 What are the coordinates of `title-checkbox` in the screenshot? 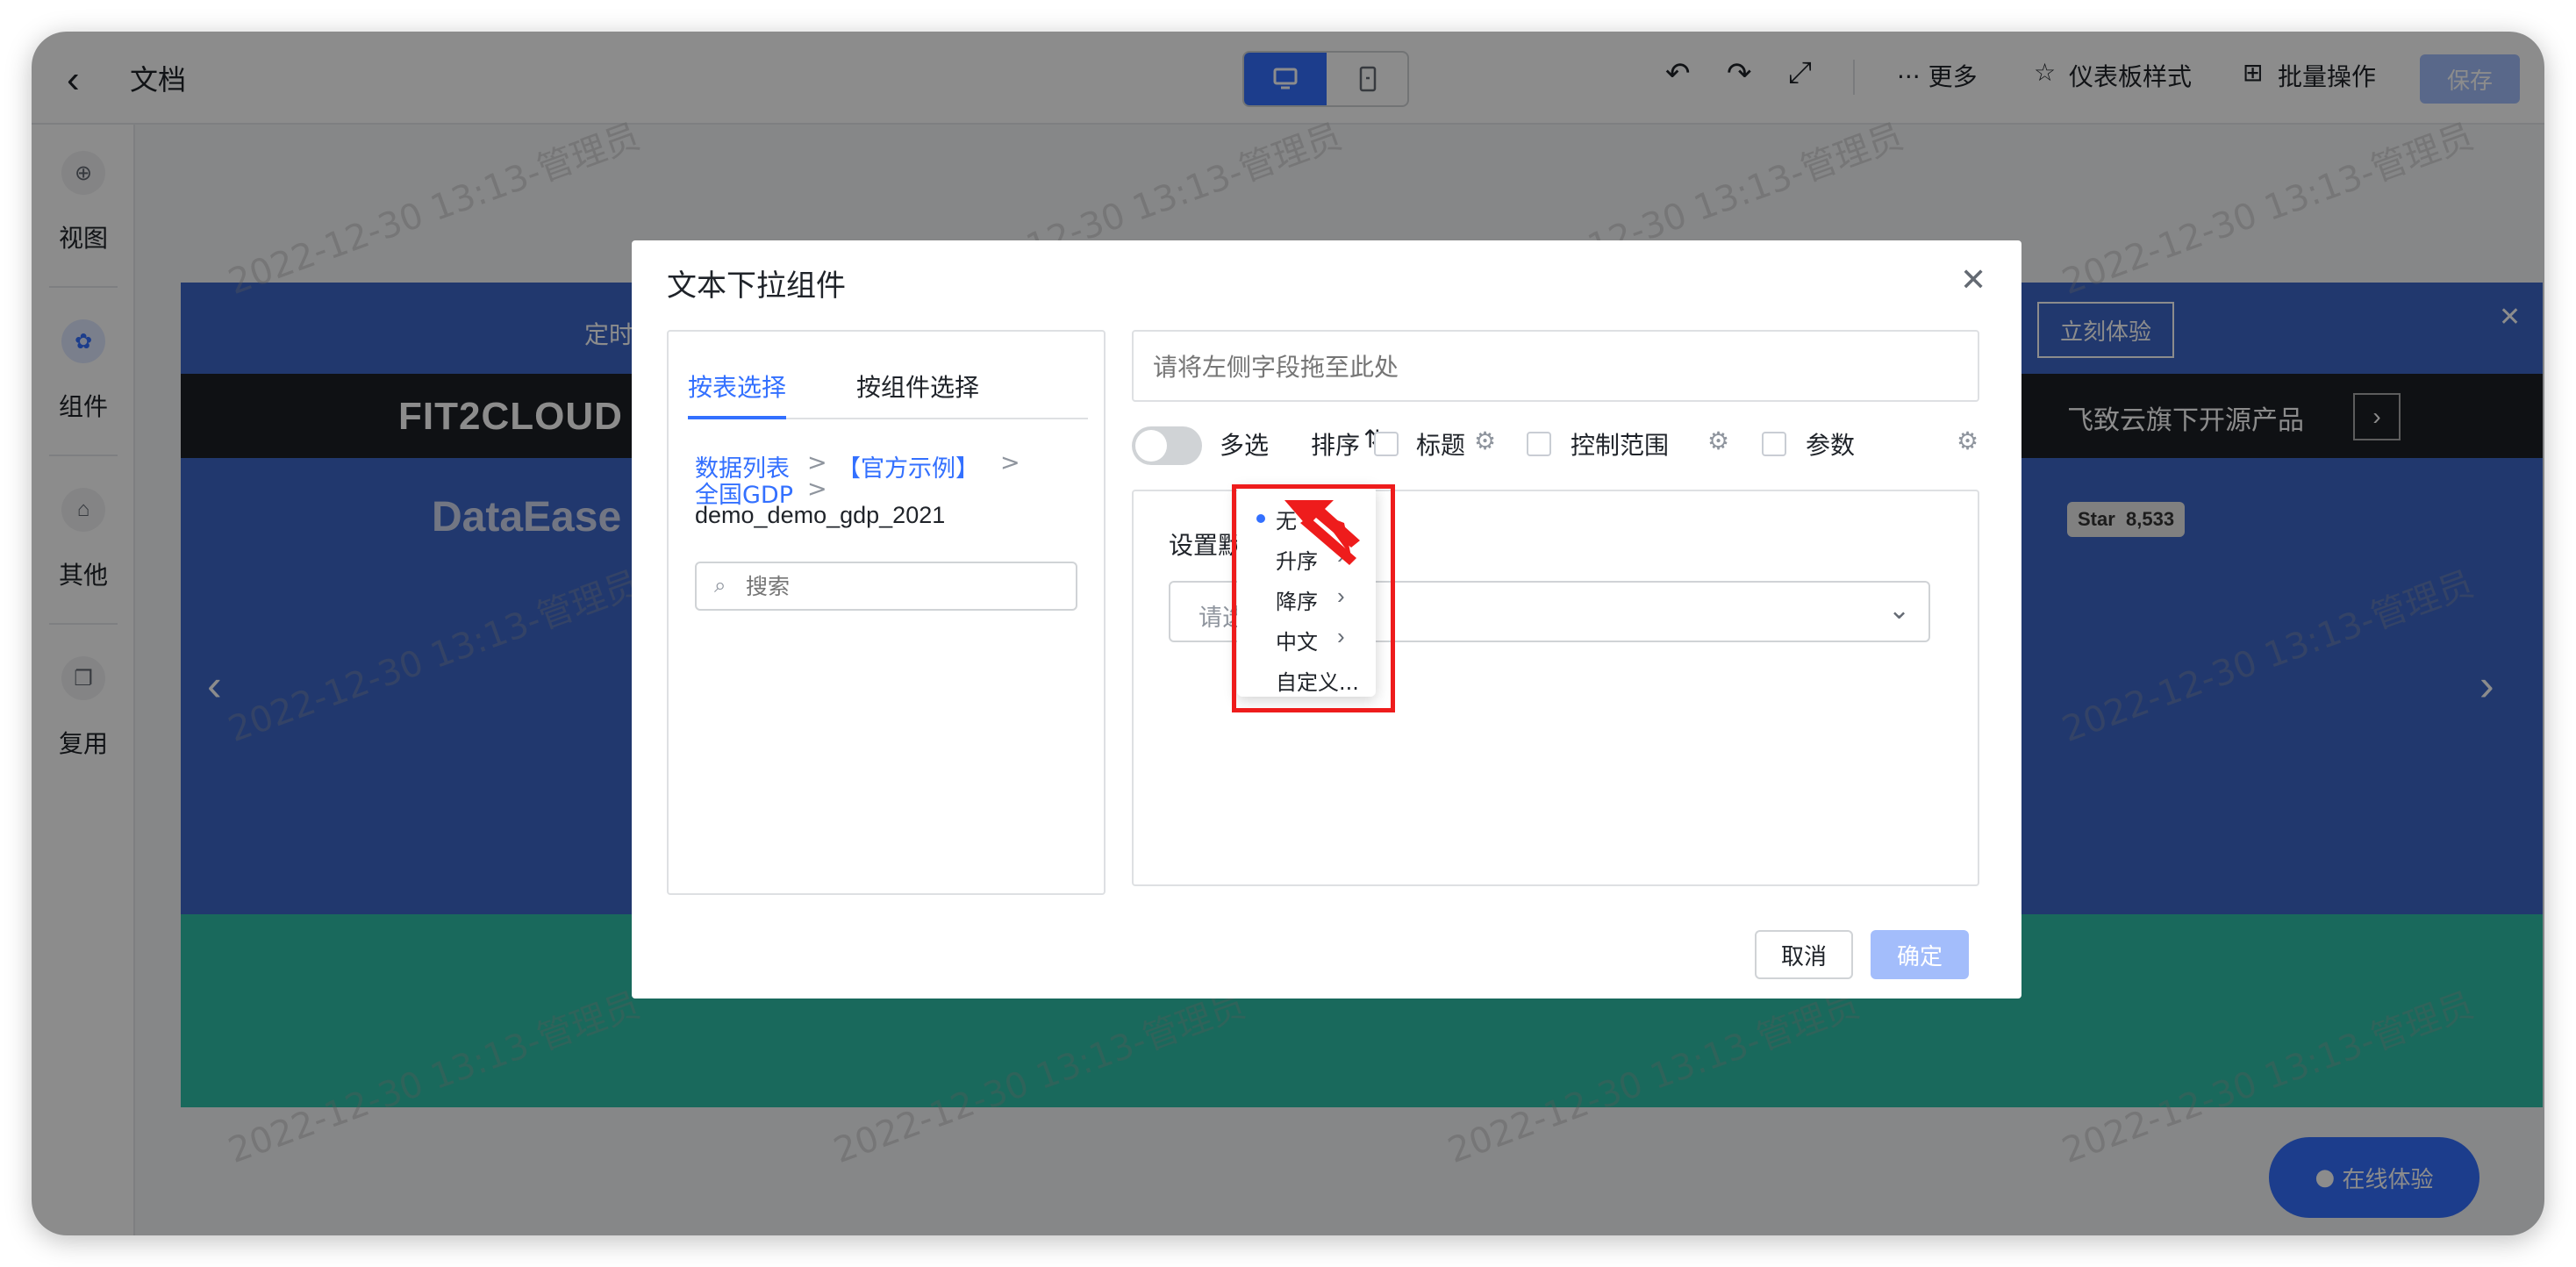 It's located at (1386, 444).